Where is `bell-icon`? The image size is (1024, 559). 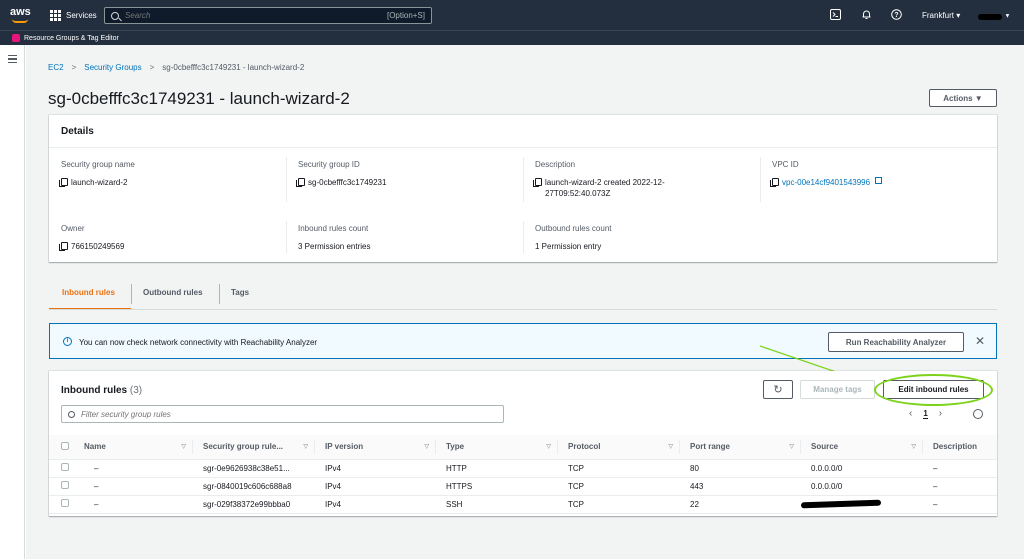
bell-icon is located at coordinates (866, 15).